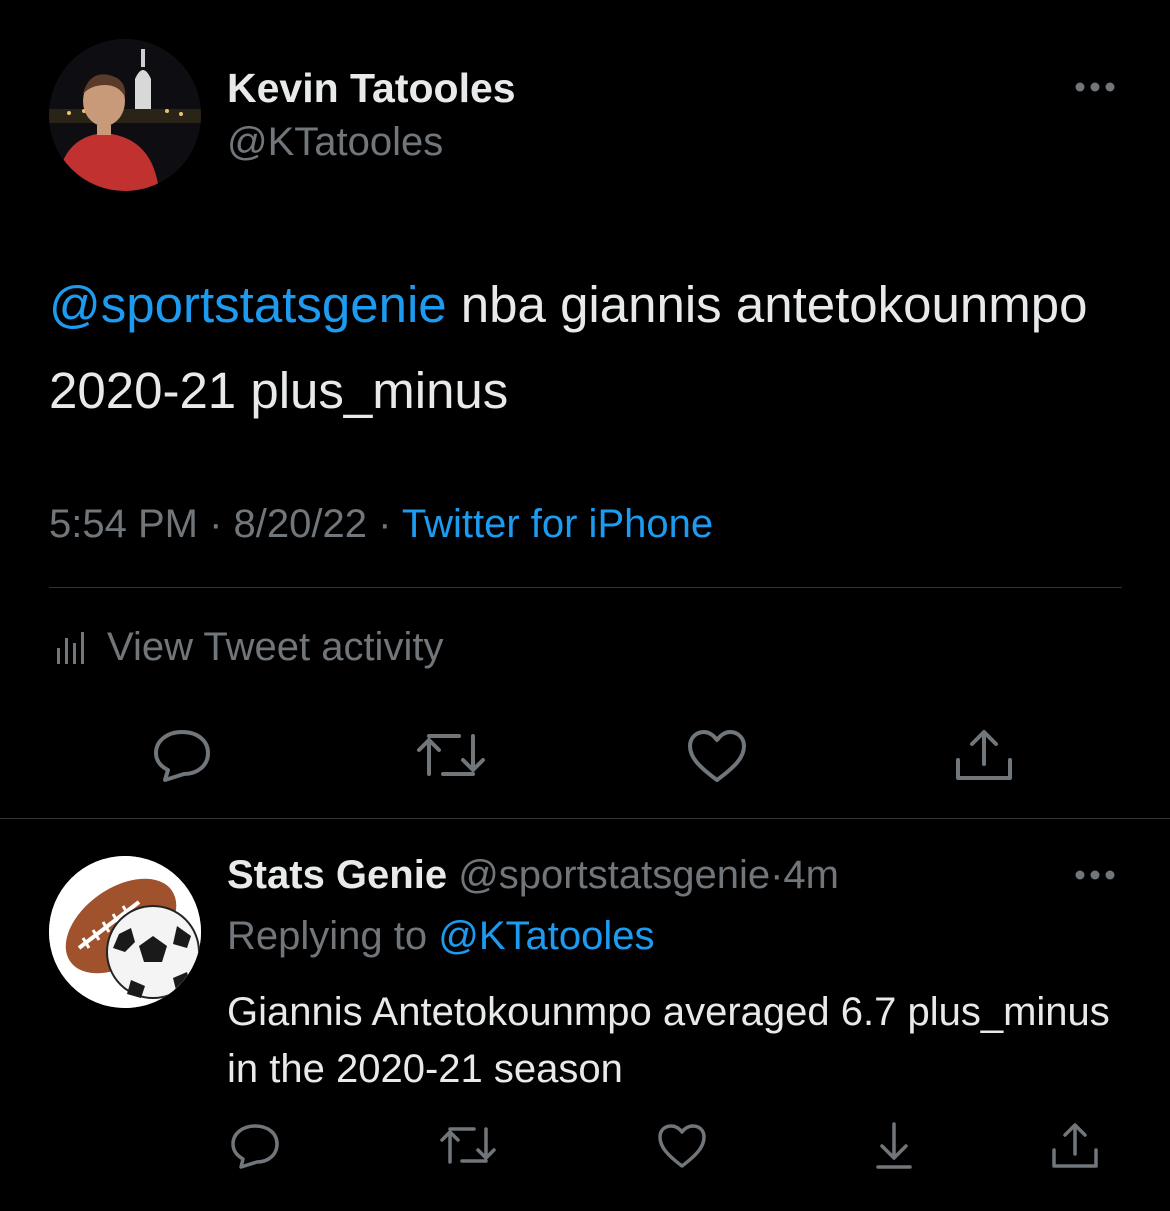  I want to click on replying-to: Replying to @KTatooles, so click(441, 936).